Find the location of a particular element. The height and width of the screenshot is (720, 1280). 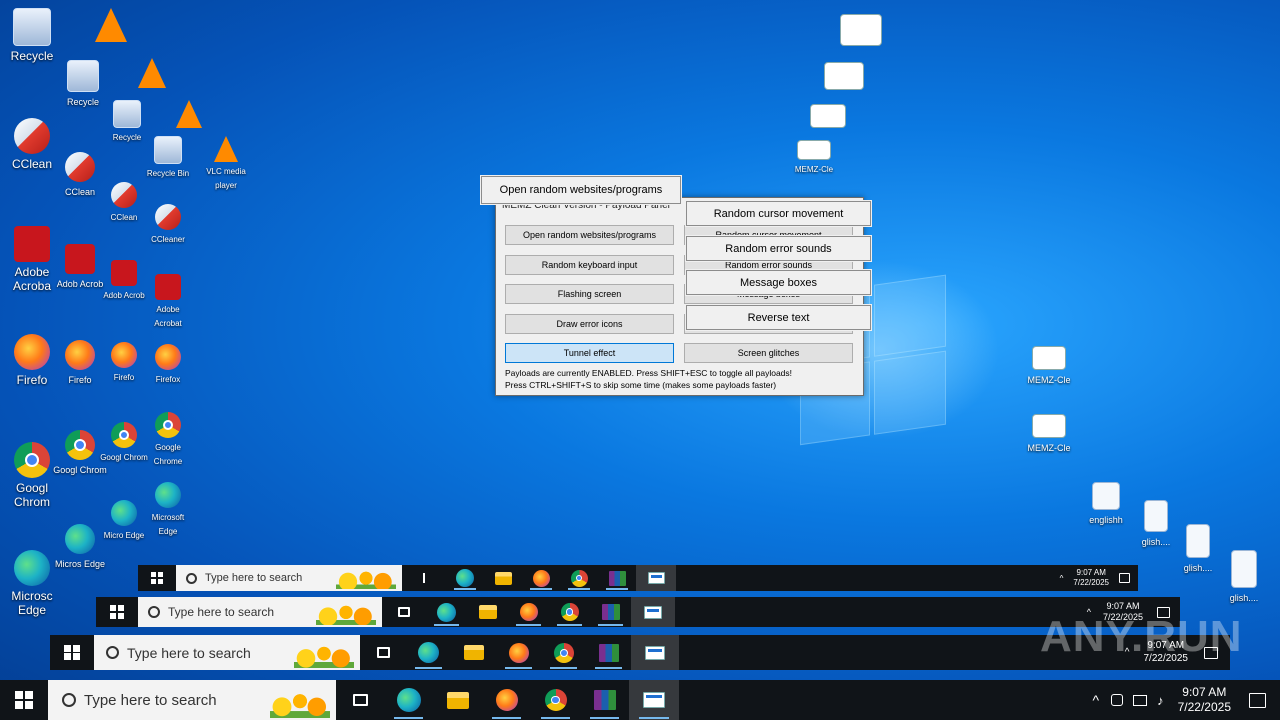

flashing-screen-button: Flashing screen is located at coordinates (589, 294).